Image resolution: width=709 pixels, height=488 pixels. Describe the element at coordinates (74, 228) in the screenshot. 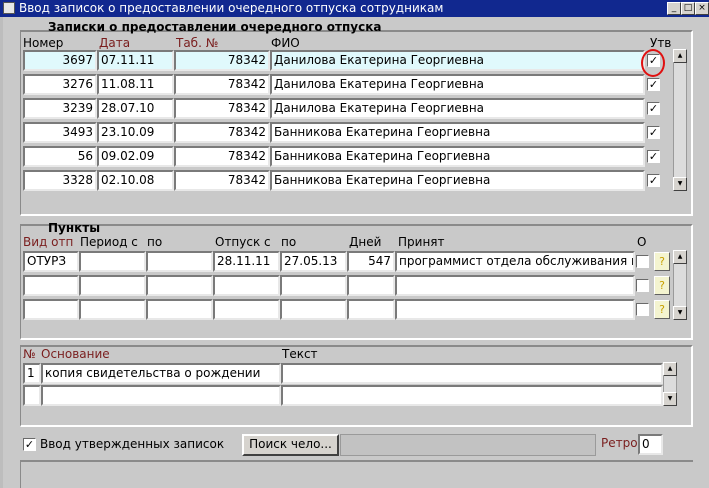

I see `items-section-title: Пункты` at that location.